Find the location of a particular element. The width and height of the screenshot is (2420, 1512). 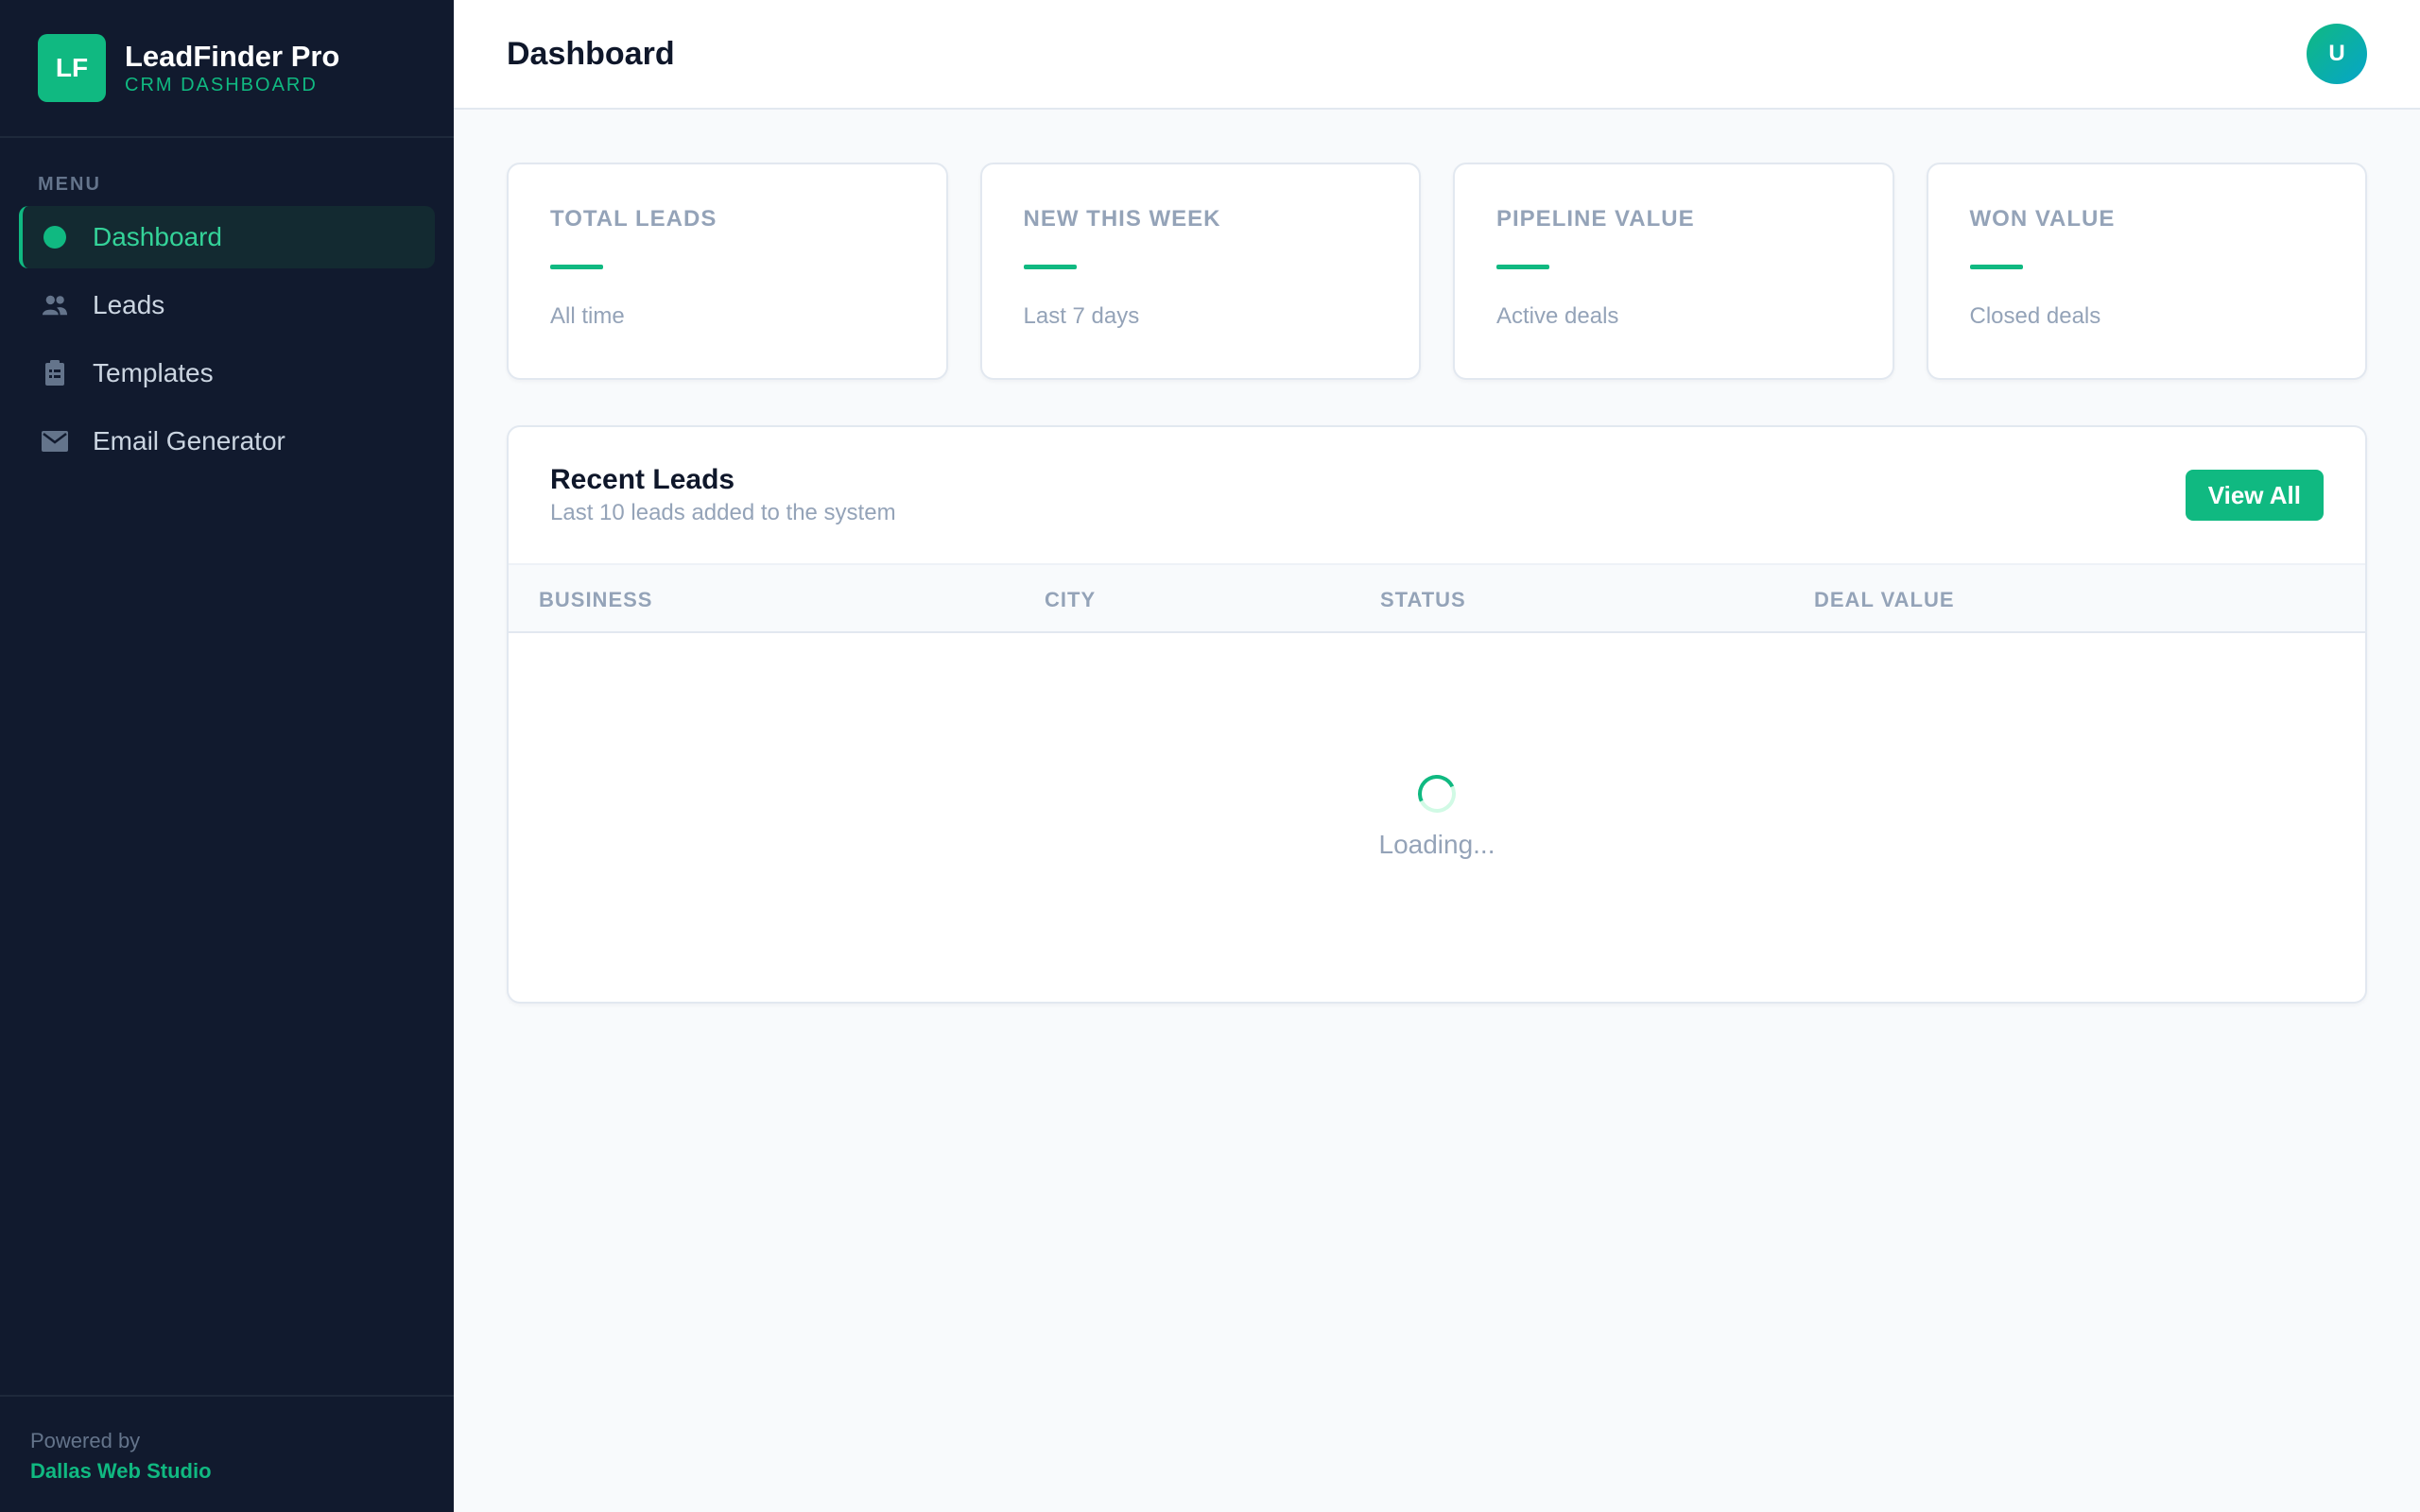

stat-card-total-leads: TOTAL LEADS All time is located at coordinates (728, 271).